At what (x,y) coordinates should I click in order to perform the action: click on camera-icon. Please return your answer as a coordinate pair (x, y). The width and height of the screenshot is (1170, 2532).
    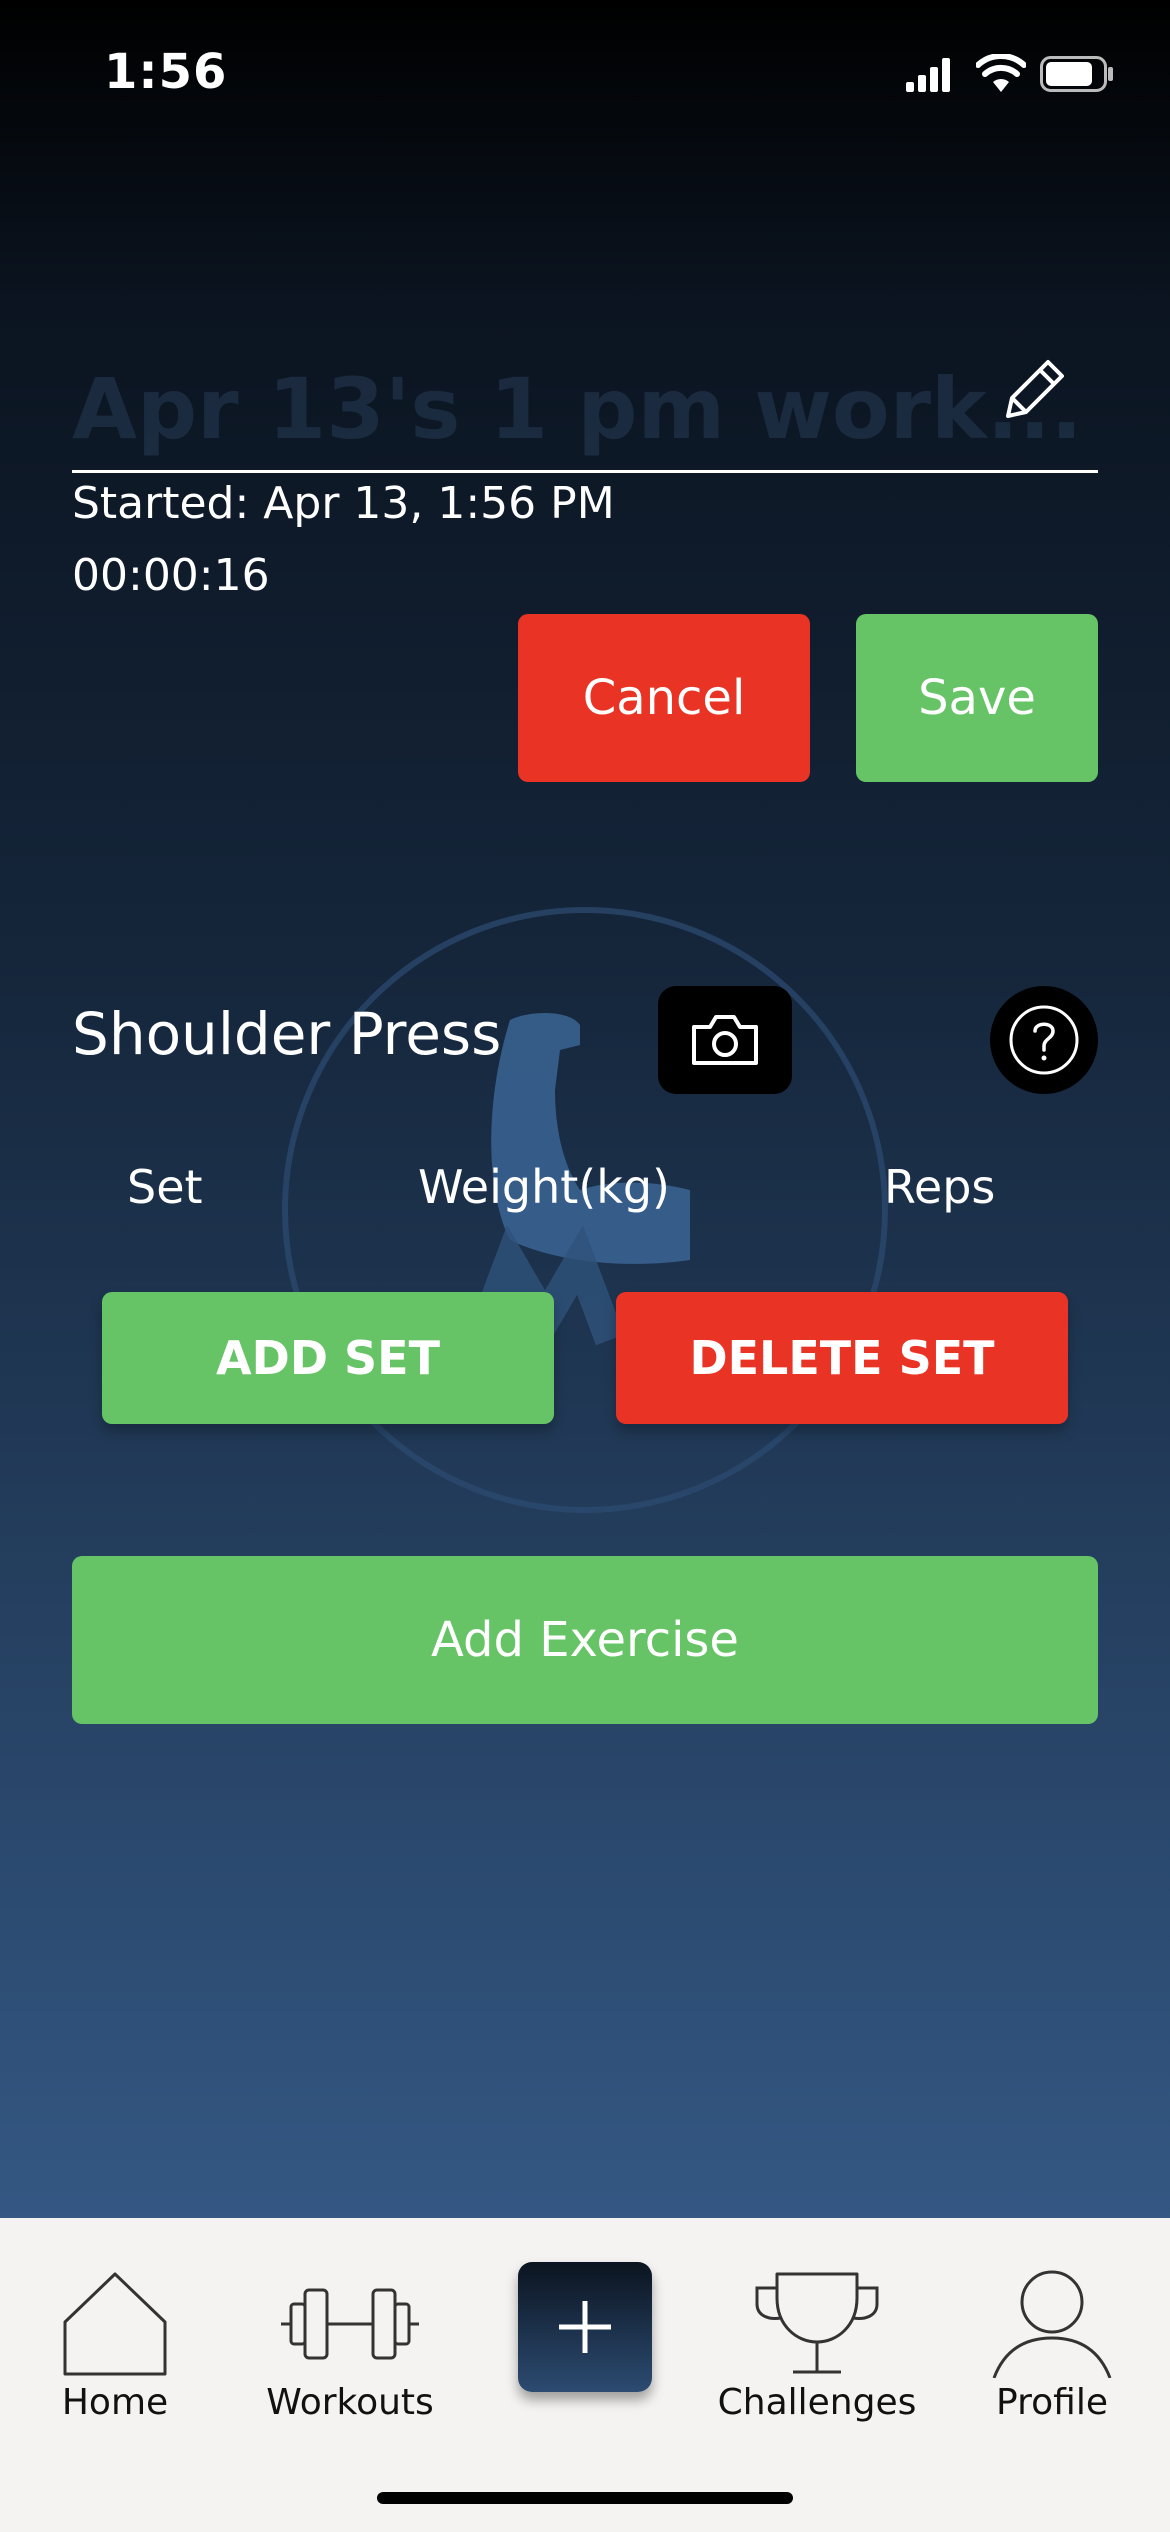
    Looking at the image, I should click on (725, 1040).